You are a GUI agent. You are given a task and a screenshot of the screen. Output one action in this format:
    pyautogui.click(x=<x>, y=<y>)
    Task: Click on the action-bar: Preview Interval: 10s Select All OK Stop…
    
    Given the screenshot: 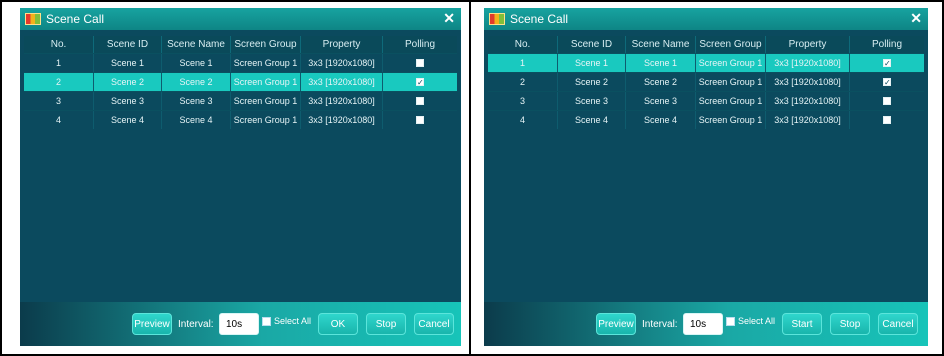 What is the action you would take?
    pyautogui.click(x=240, y=324)
    